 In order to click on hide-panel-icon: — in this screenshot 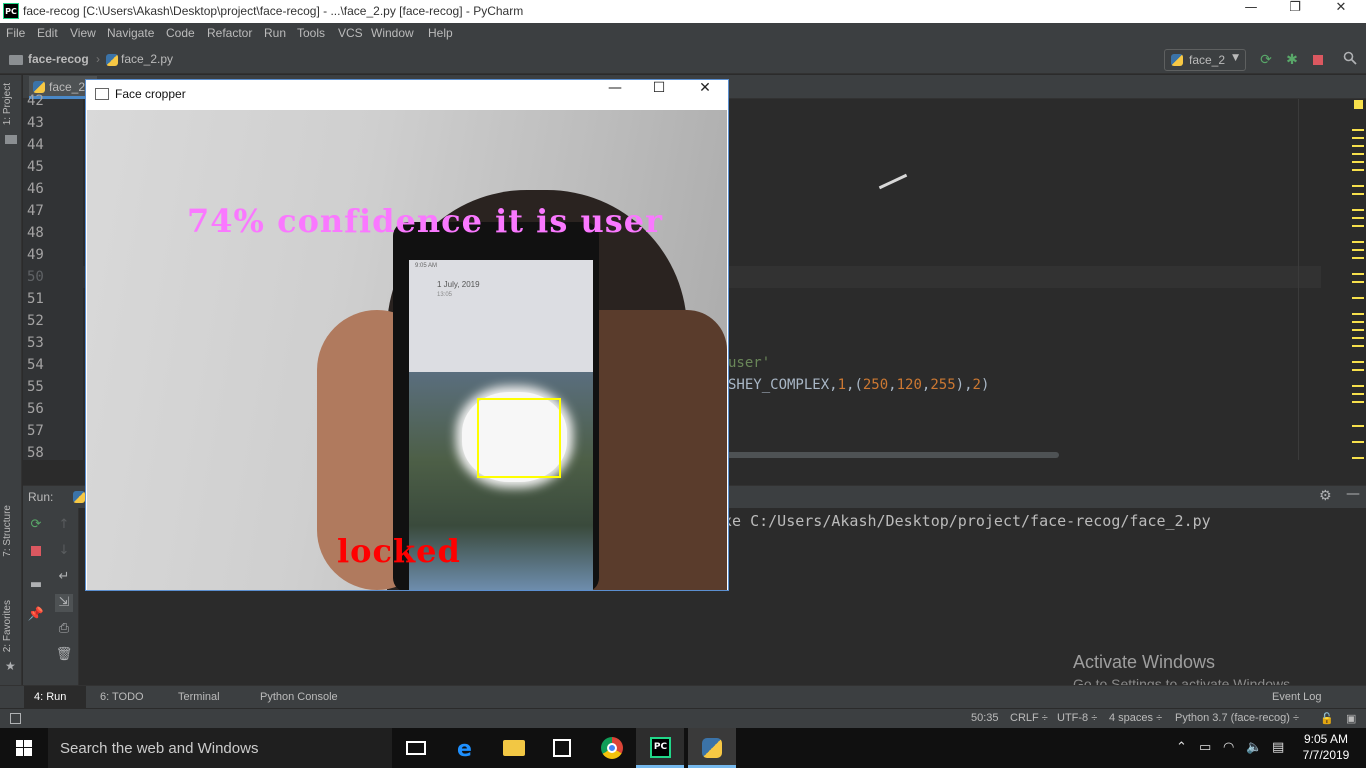, I will do `click(1353, 494)`.